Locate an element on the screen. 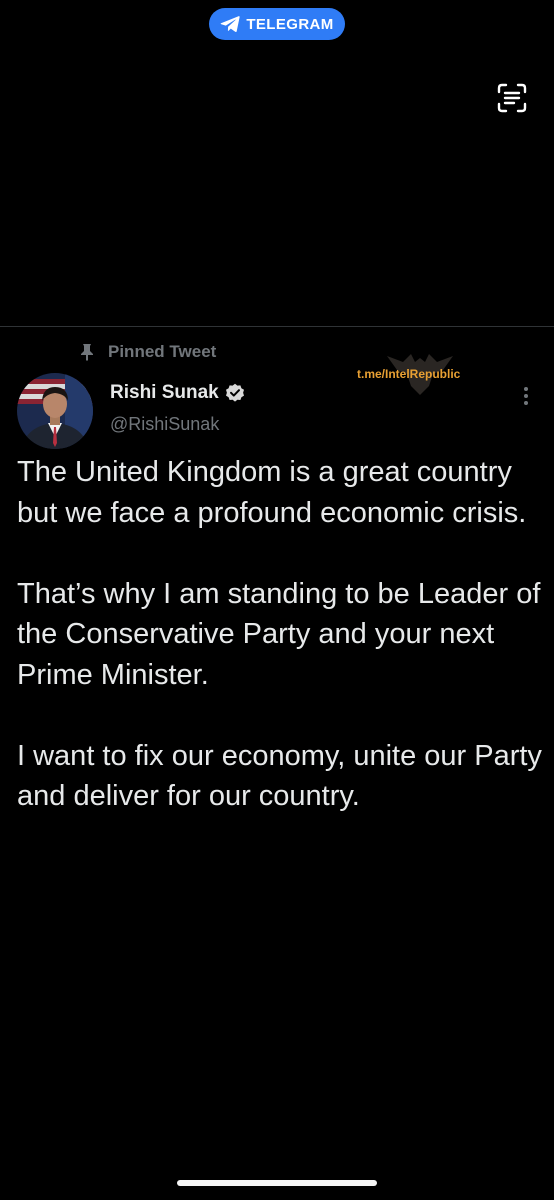 The height and width of the screenshot is (1200, 554). more-vertical-icon is located at coordinates (526, 396).